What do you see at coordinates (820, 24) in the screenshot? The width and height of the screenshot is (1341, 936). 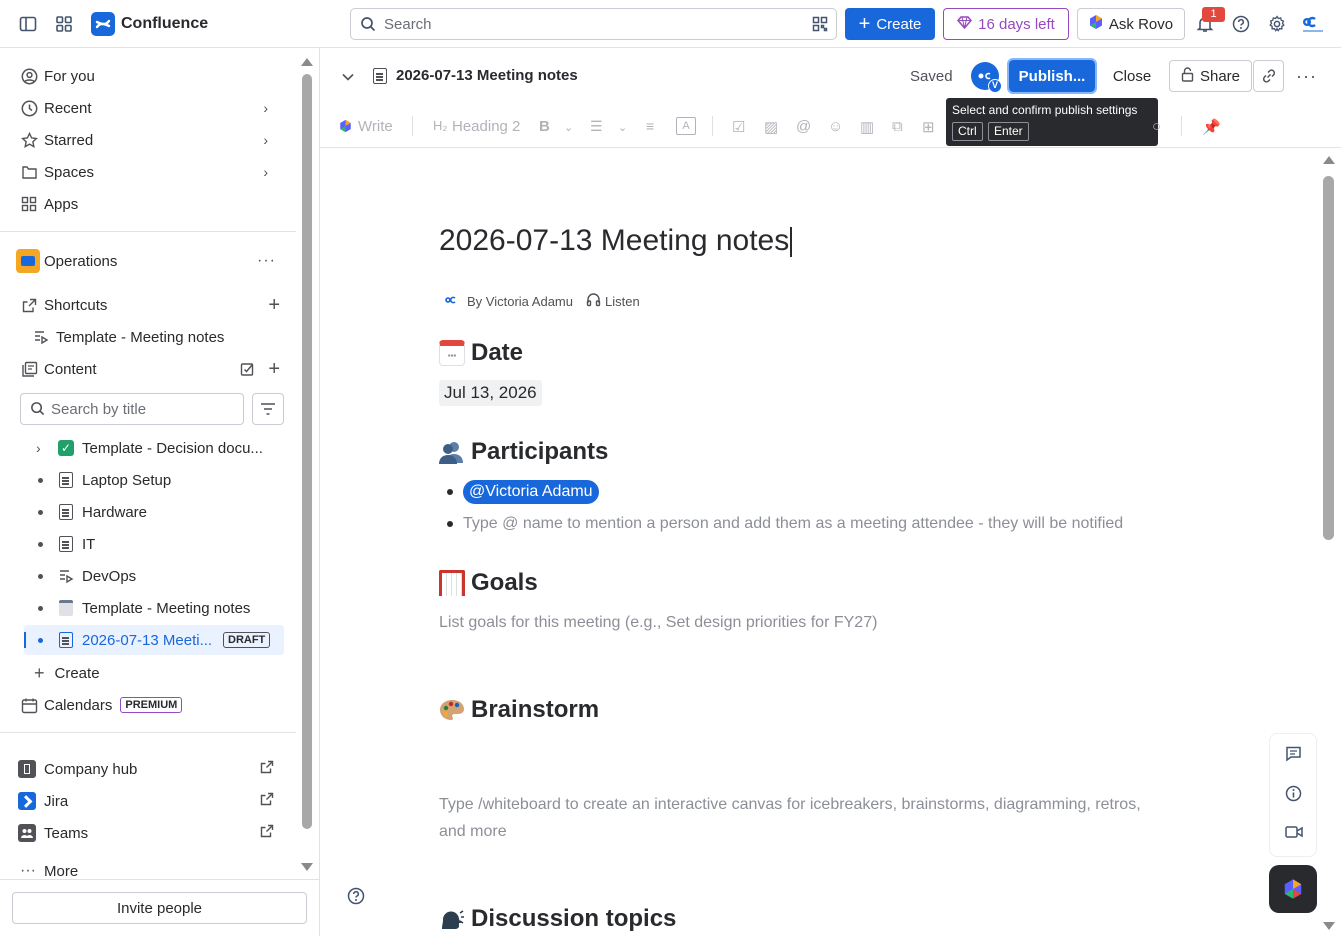 I see `qr-filter-icon` at bounding box center [820, 24].